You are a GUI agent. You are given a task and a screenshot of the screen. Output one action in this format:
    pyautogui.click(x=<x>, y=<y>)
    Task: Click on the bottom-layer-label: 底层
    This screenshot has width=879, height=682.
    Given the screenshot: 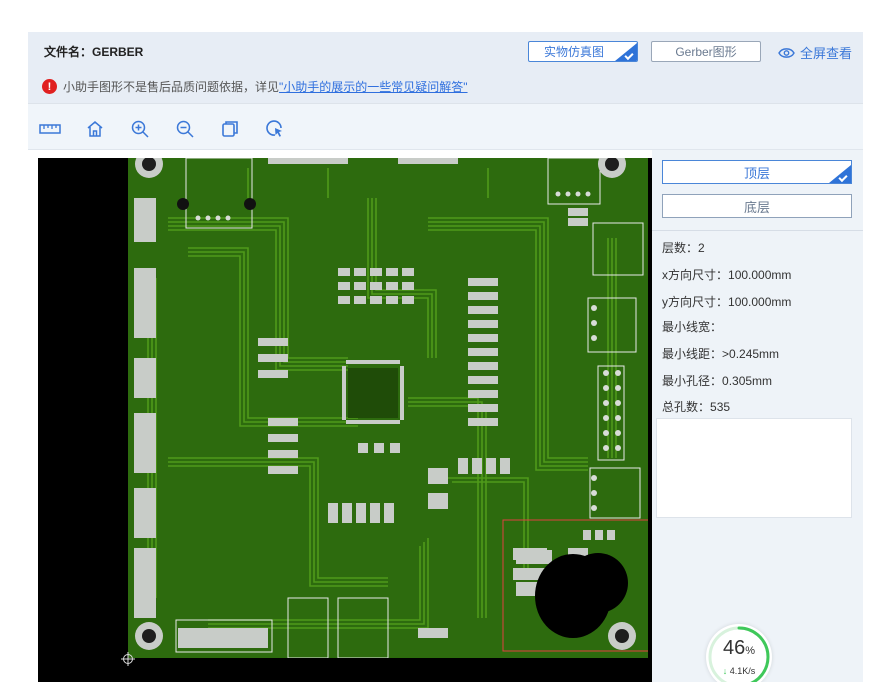 What is the action you would take?
    pyautogui.click(x=756, y=207)
    